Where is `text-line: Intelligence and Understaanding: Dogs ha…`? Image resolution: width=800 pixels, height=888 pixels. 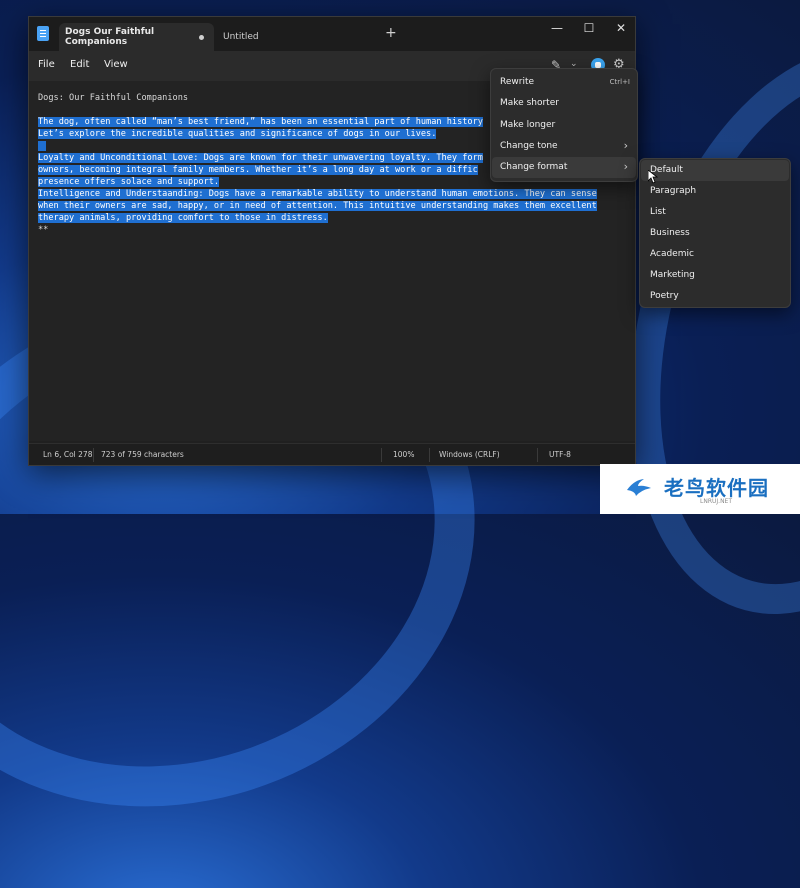 text-line: Intelligence and Understaanding: Dogs ha… is located at coordinates (317, 194).